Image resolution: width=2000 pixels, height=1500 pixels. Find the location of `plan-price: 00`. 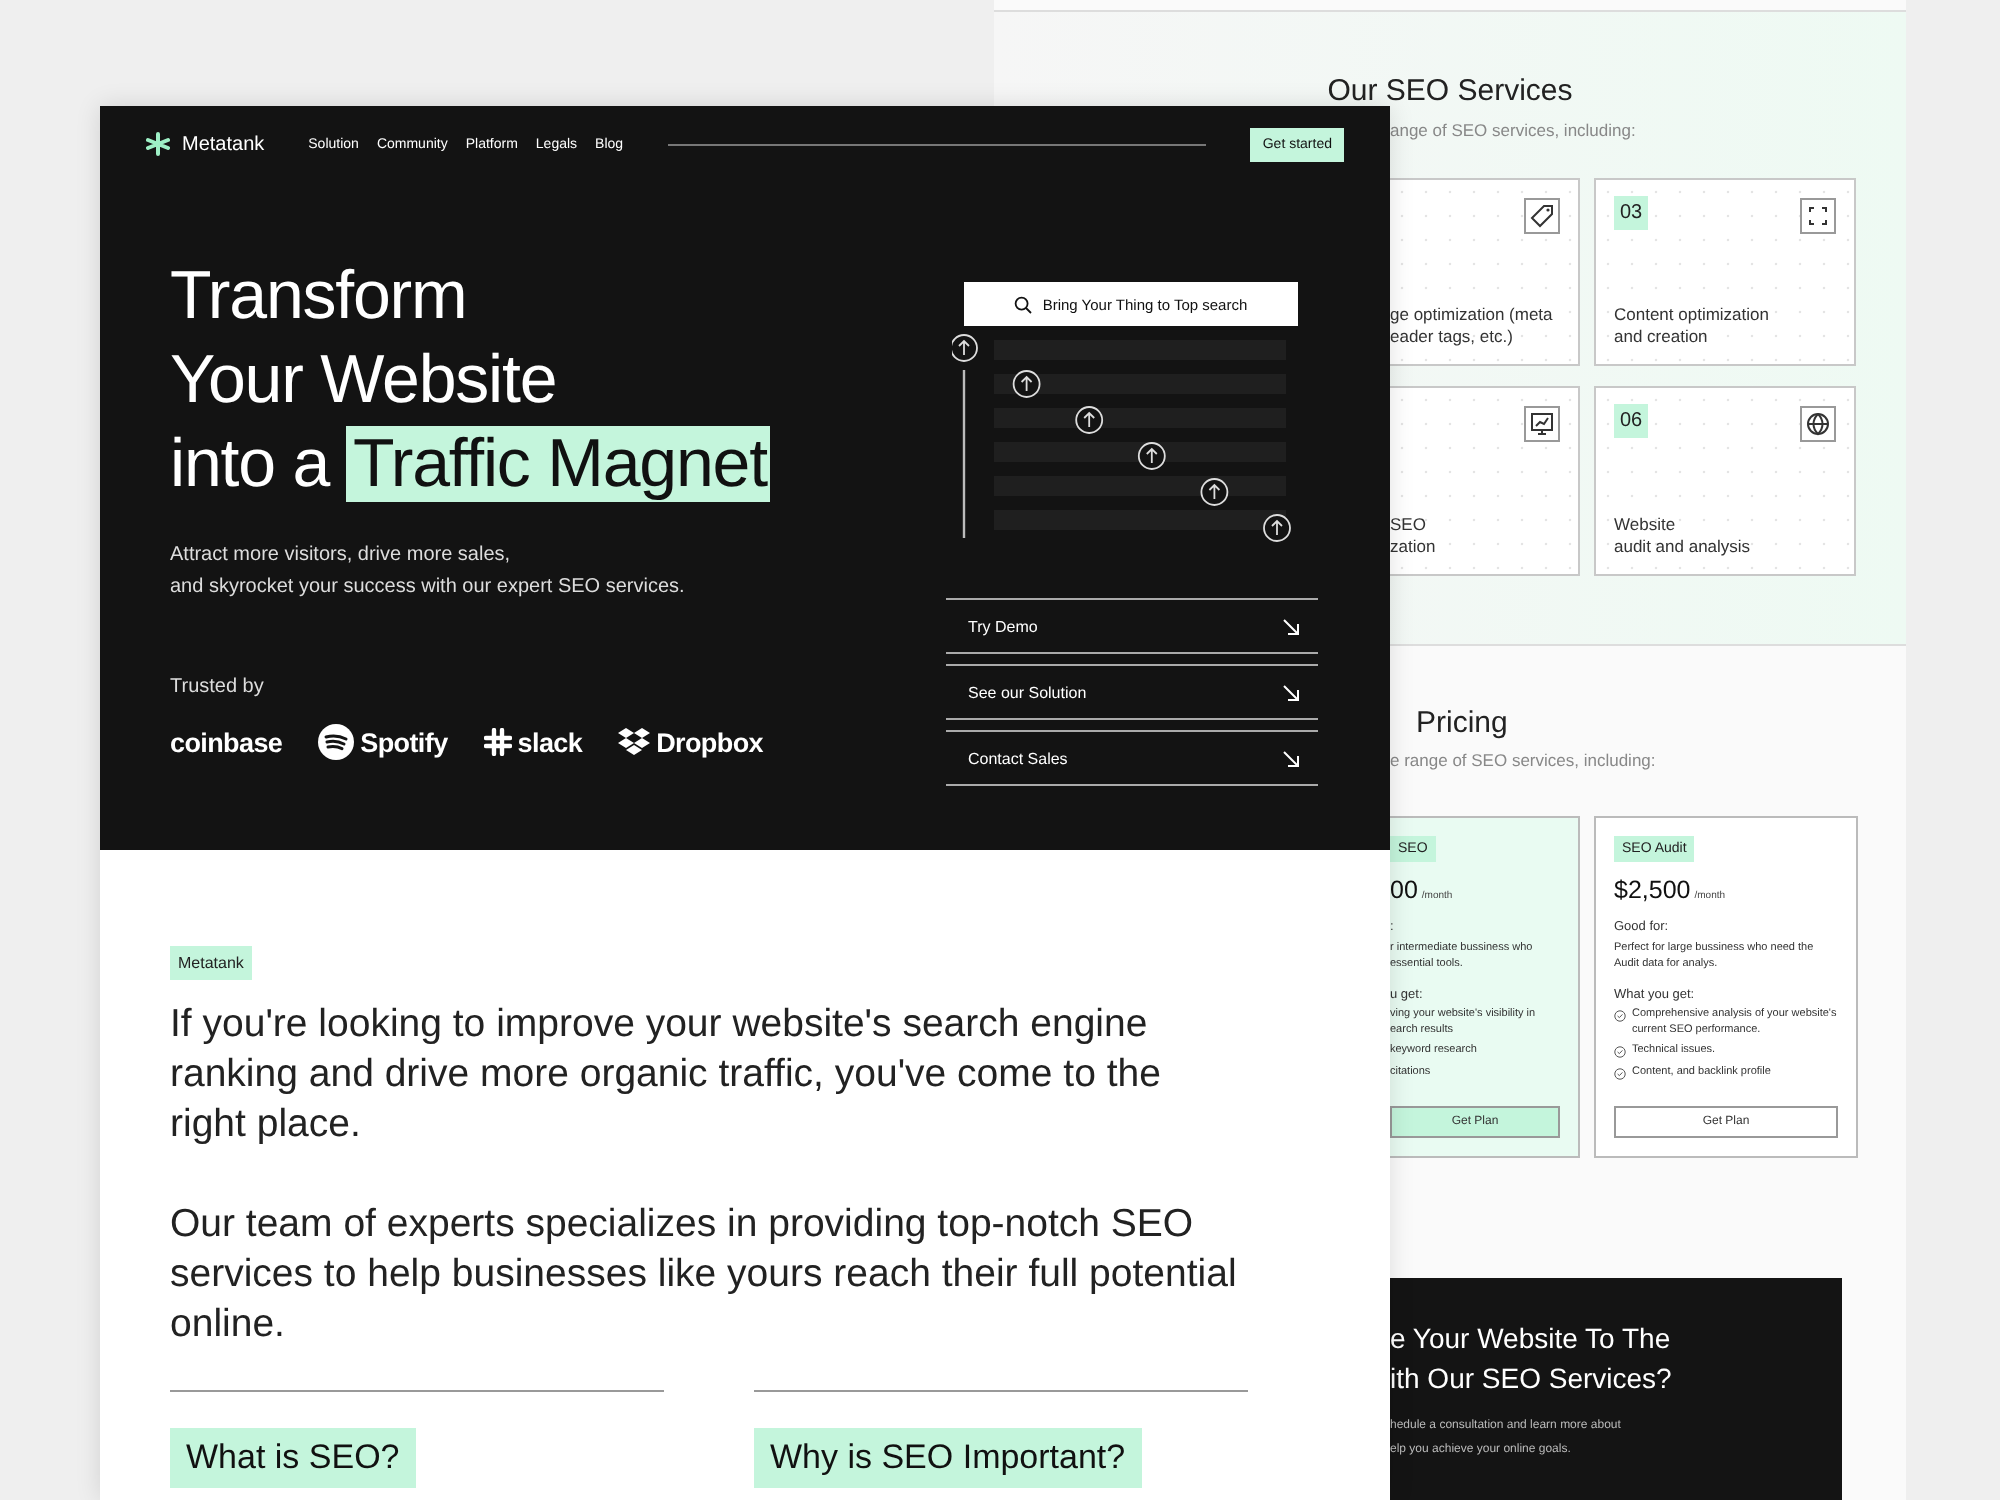

plan-price: 00 is located at coordinates (1404, 890).